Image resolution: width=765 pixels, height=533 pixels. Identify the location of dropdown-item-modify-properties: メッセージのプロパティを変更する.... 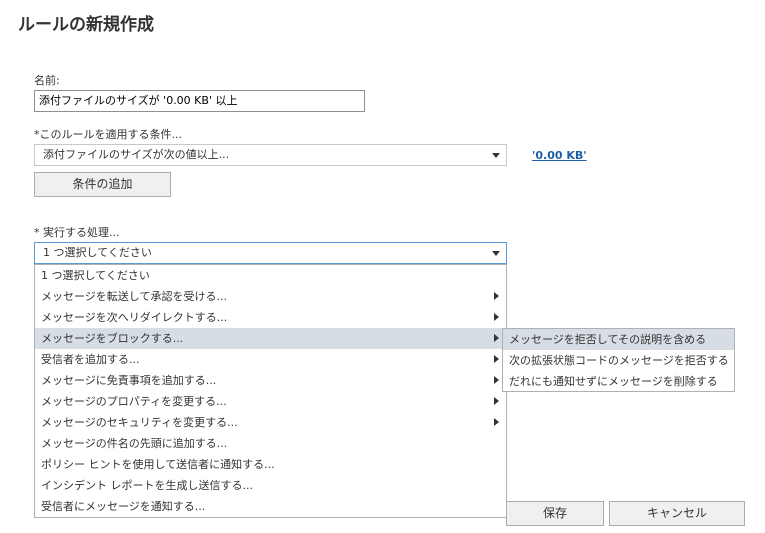
(270, 401).